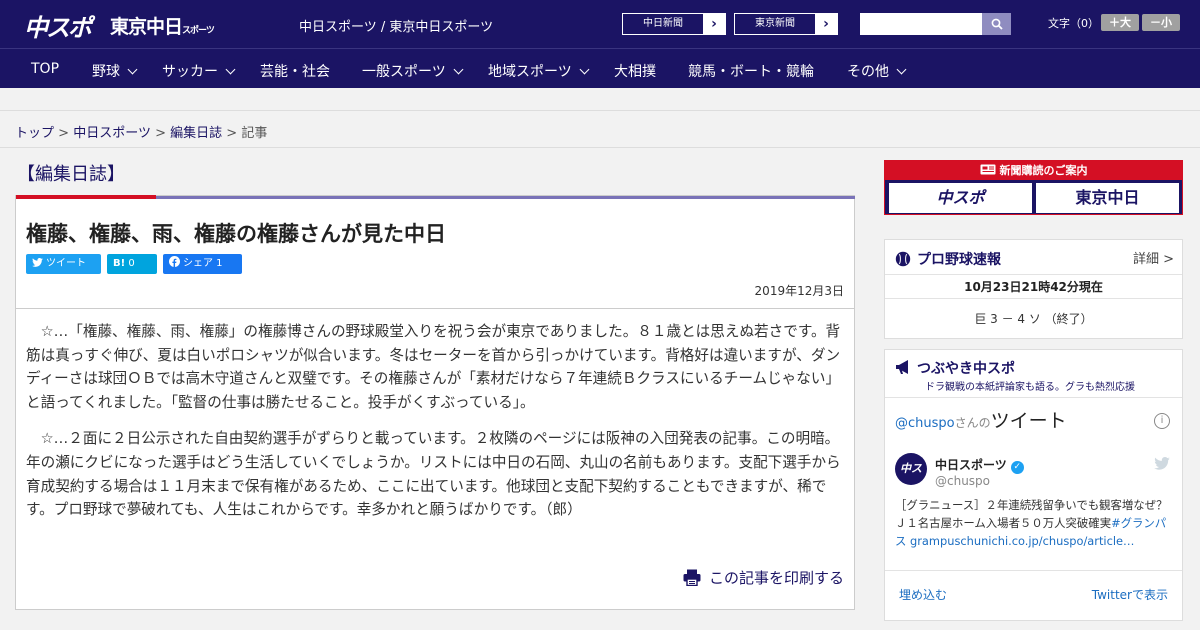  I want to click on nav-label: 地域スポーツ, so click(530, 72).